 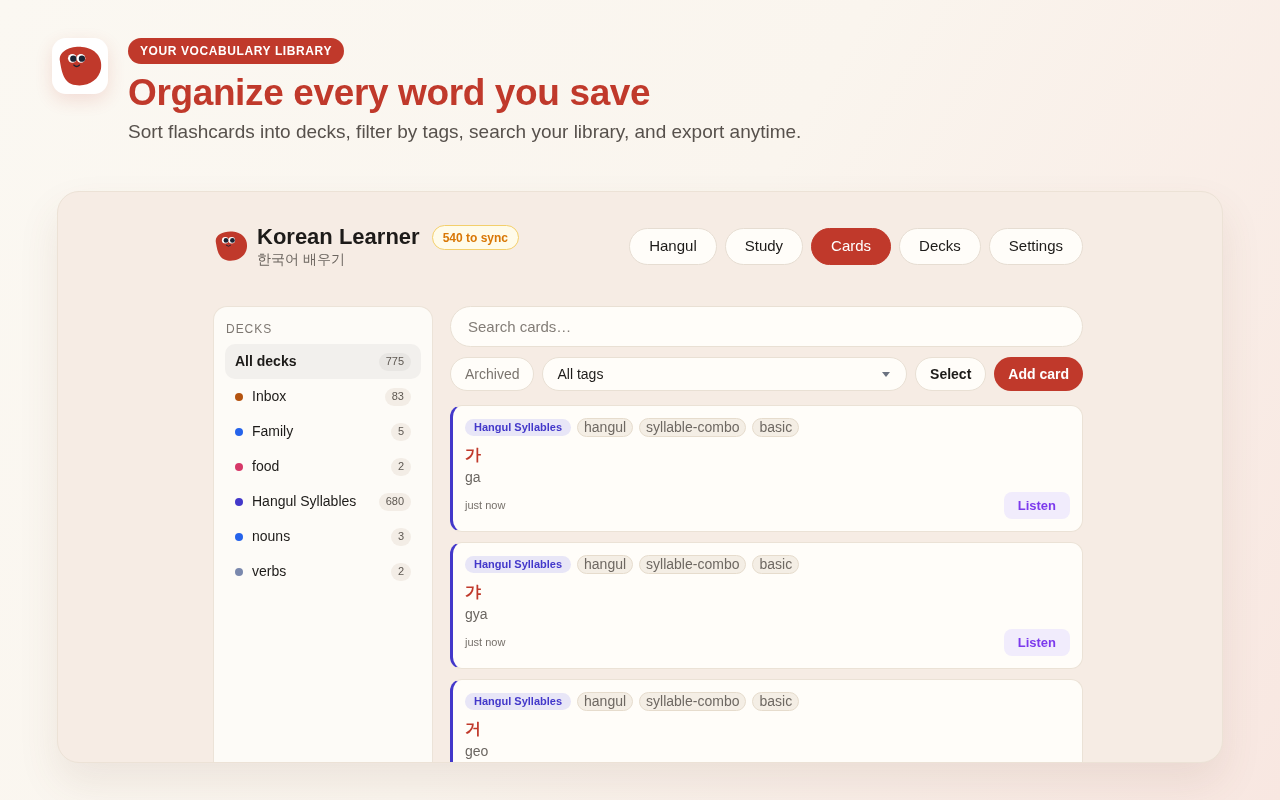 What do you see at coordinates (400, 431) in the screenshot?
I see `deck-count: 5` at bounding box center [400, 431].